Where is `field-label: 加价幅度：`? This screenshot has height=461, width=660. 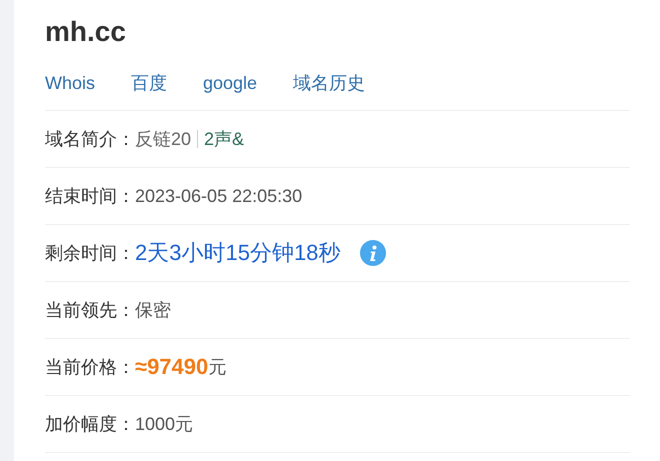 field-label: 加价幅度： is located at coordinates (90, 424).